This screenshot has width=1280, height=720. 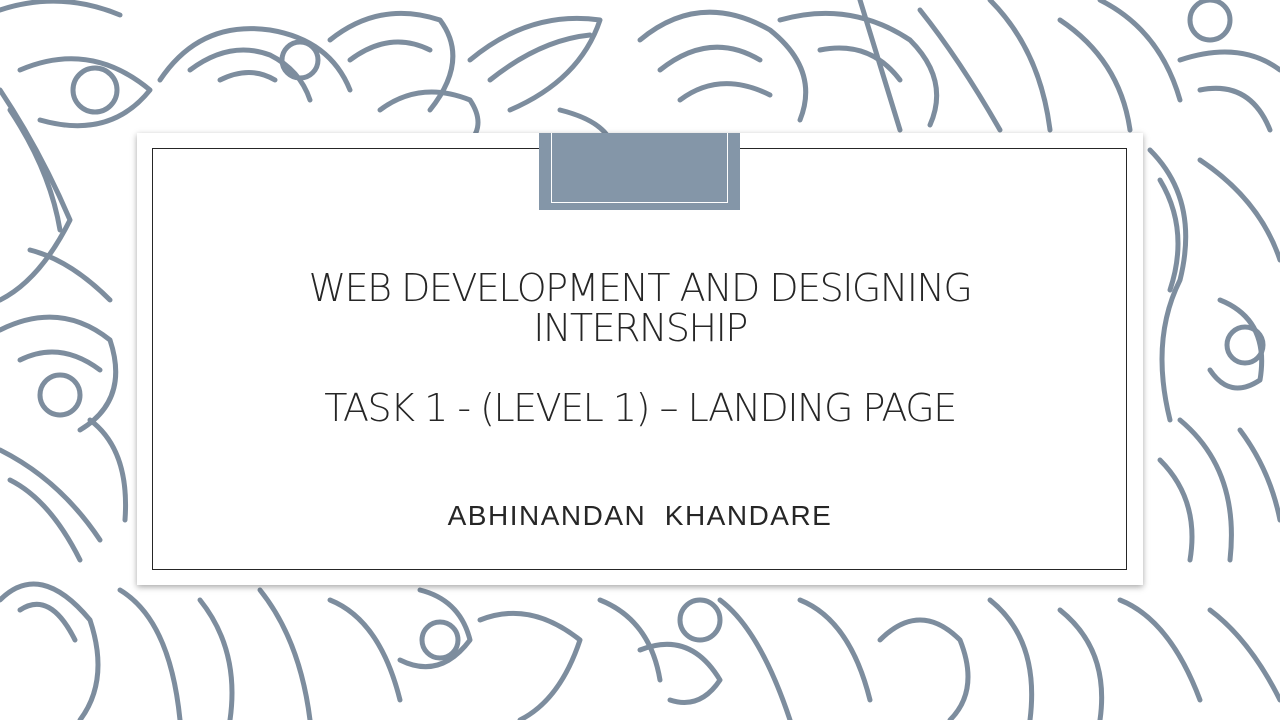 What do you see at coordinates (640, 408) in the screenshot?
I see `title-line-3: TASK 1 - (LEVEL 1) – LANDING PAGE` at bounding box center [640, 408].